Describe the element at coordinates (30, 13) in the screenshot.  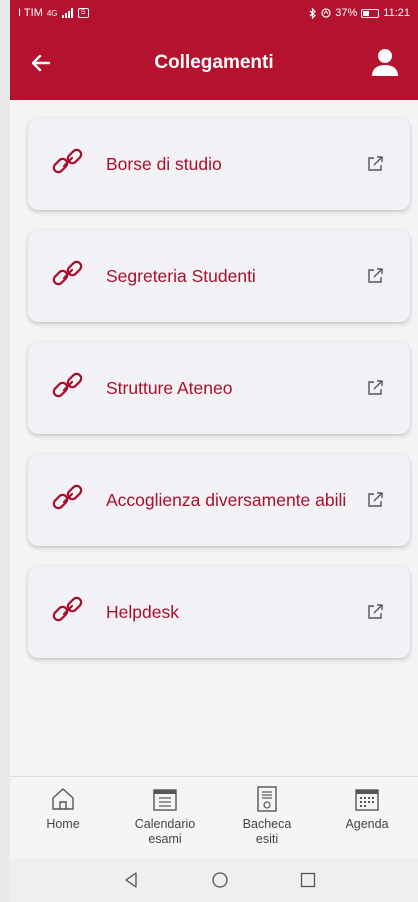
I see `carrier-name: I TIM` at that location.